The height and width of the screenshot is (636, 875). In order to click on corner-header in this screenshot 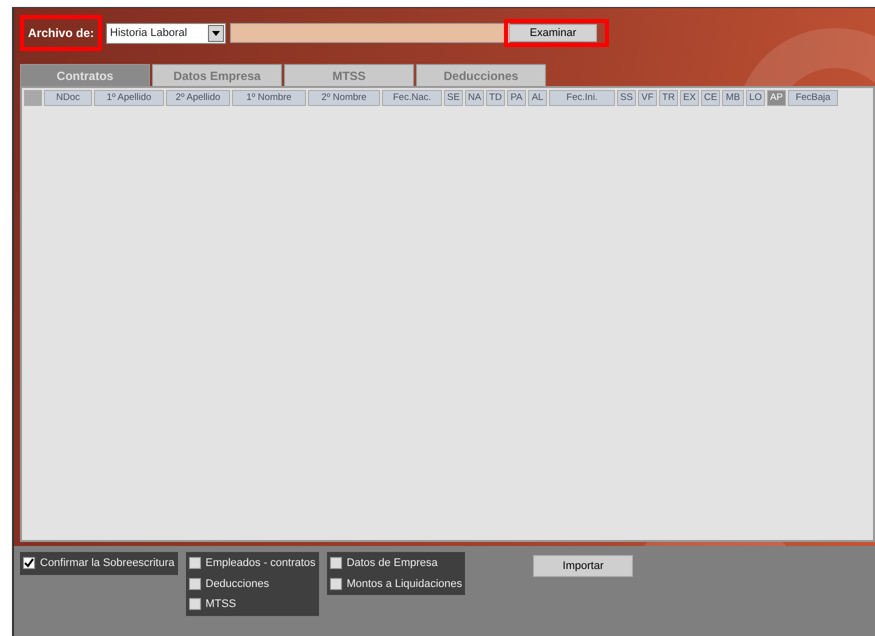, I will do `click(33, 98)`.